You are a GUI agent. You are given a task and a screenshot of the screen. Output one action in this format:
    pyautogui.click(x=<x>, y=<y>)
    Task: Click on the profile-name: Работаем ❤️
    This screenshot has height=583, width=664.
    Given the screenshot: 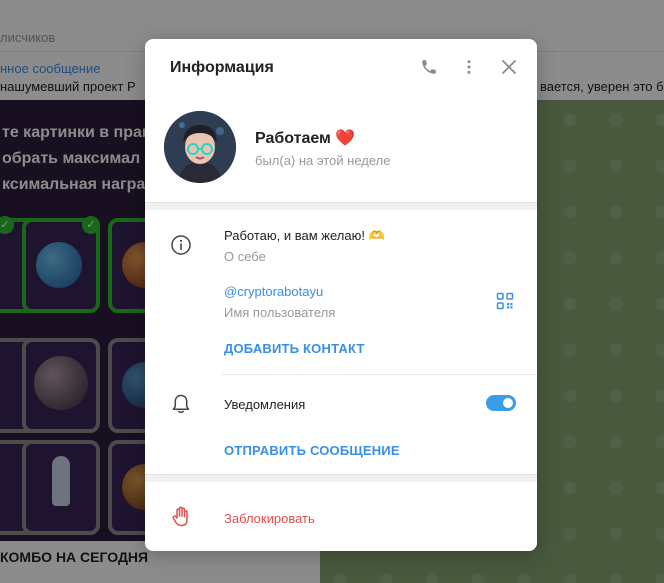 What is the action you would take?
    pyautogui.click(x=305, y=138)
    